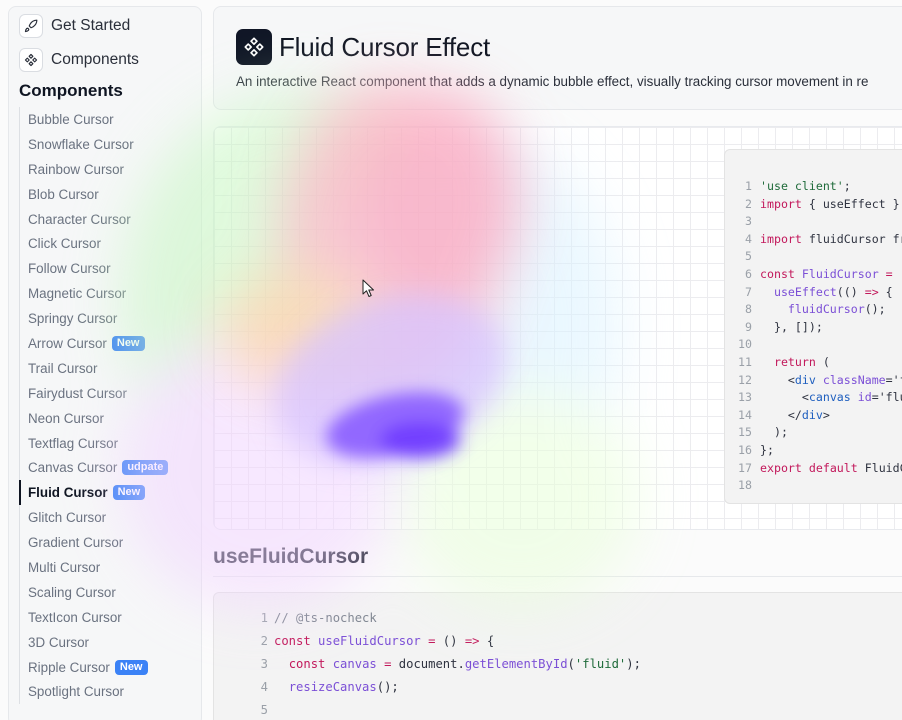  What do you see at coordinates (781, 414) in the screenshot?
I see `code-token: </` at bounding box center [781, 414].